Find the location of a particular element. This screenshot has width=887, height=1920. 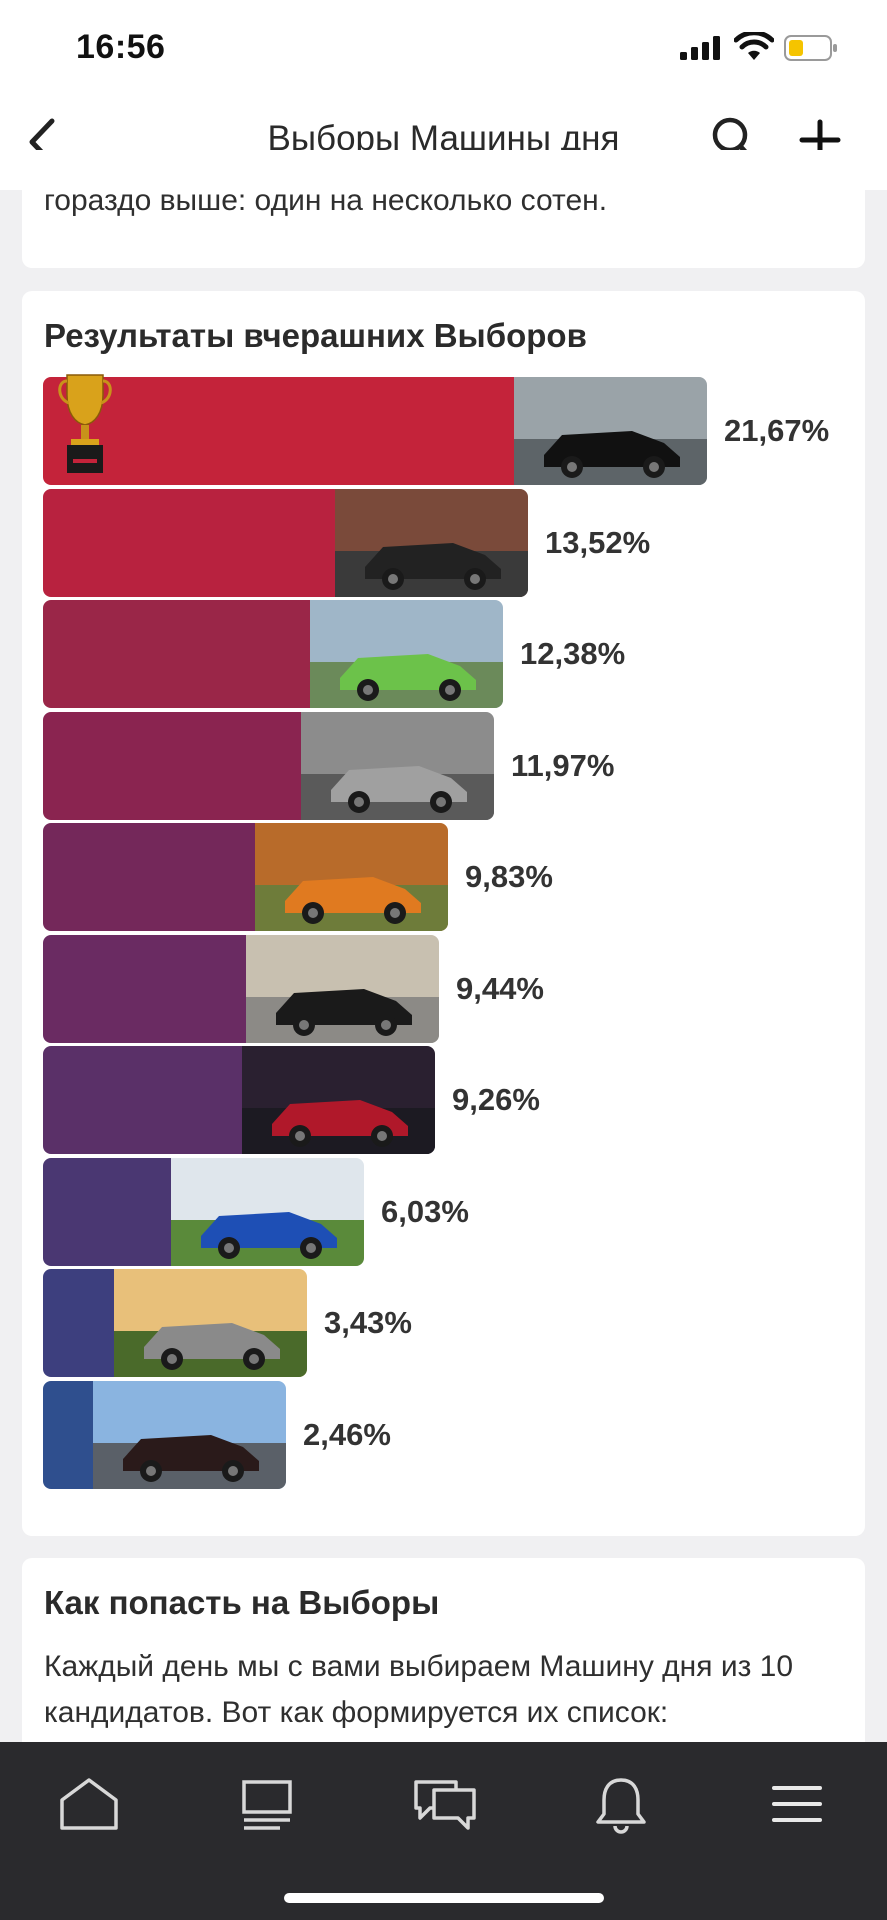

home-icon is located at coordinates (89, 1804).